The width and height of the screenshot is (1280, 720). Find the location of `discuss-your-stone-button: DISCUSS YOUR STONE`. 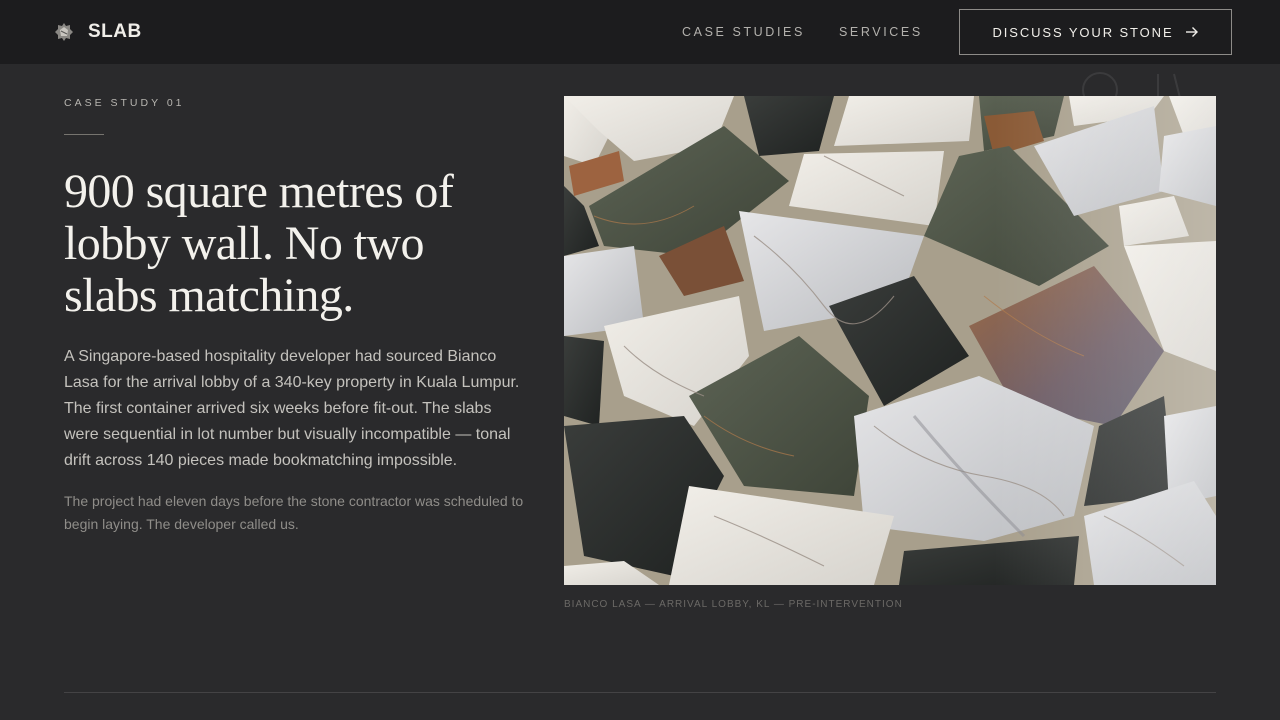

discuss-your-stone-button: DISCUSS YOUR STONE is located at coordinates (1095, 32).